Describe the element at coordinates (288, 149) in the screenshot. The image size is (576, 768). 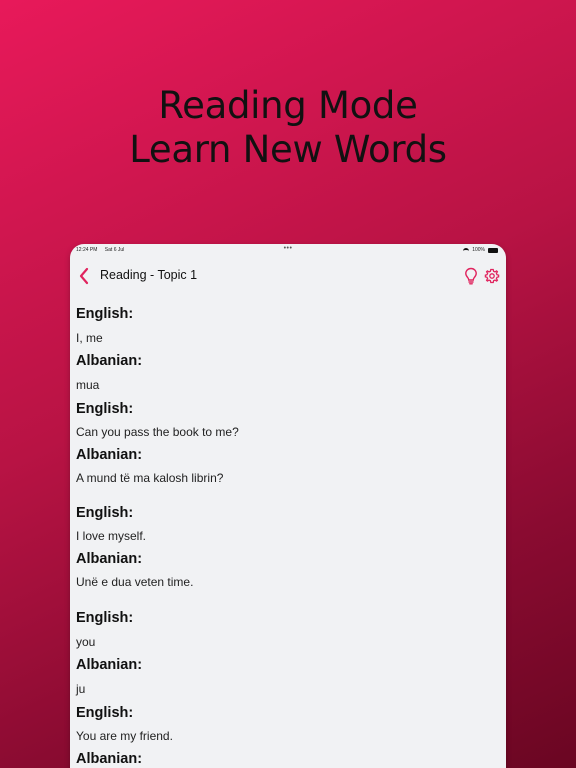
I see `promo-line-2: Learn New Words` at that location.